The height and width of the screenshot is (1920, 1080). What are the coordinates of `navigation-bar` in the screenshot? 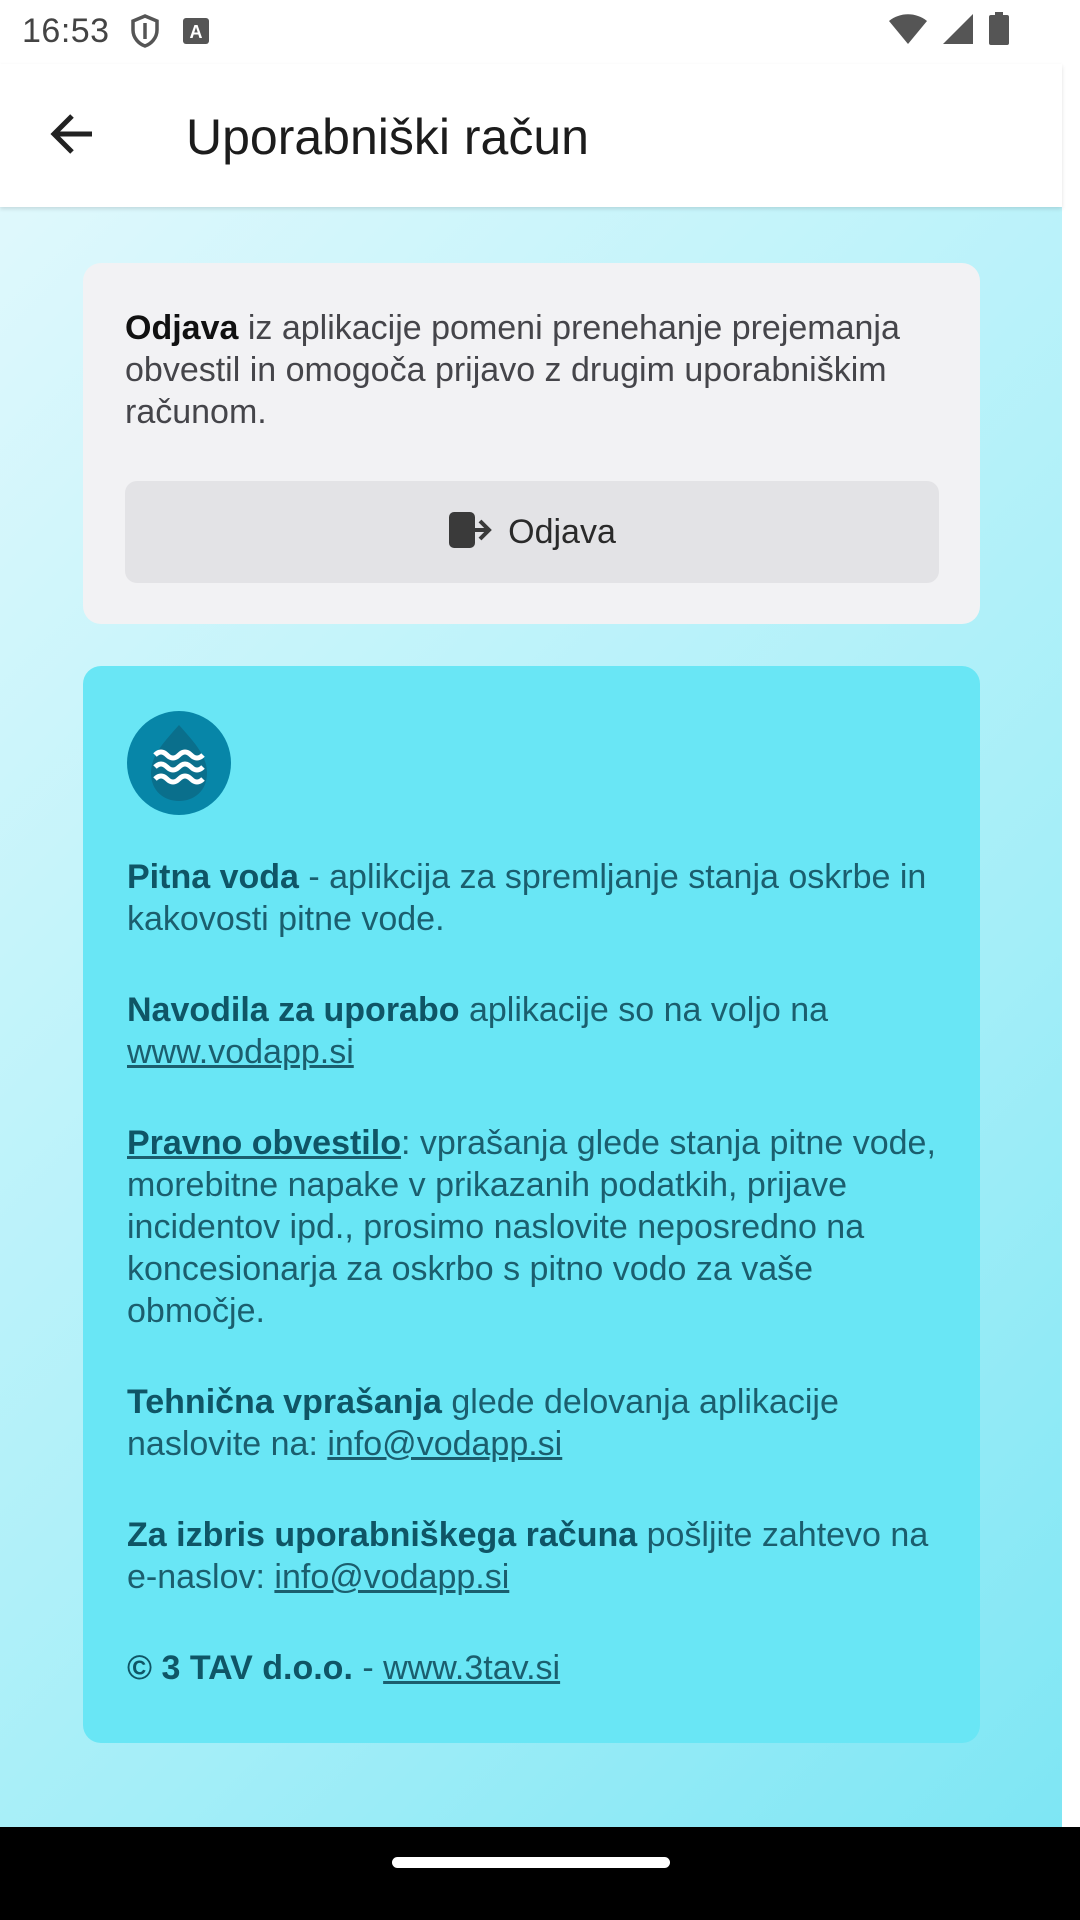 It's located at (540, 1873).